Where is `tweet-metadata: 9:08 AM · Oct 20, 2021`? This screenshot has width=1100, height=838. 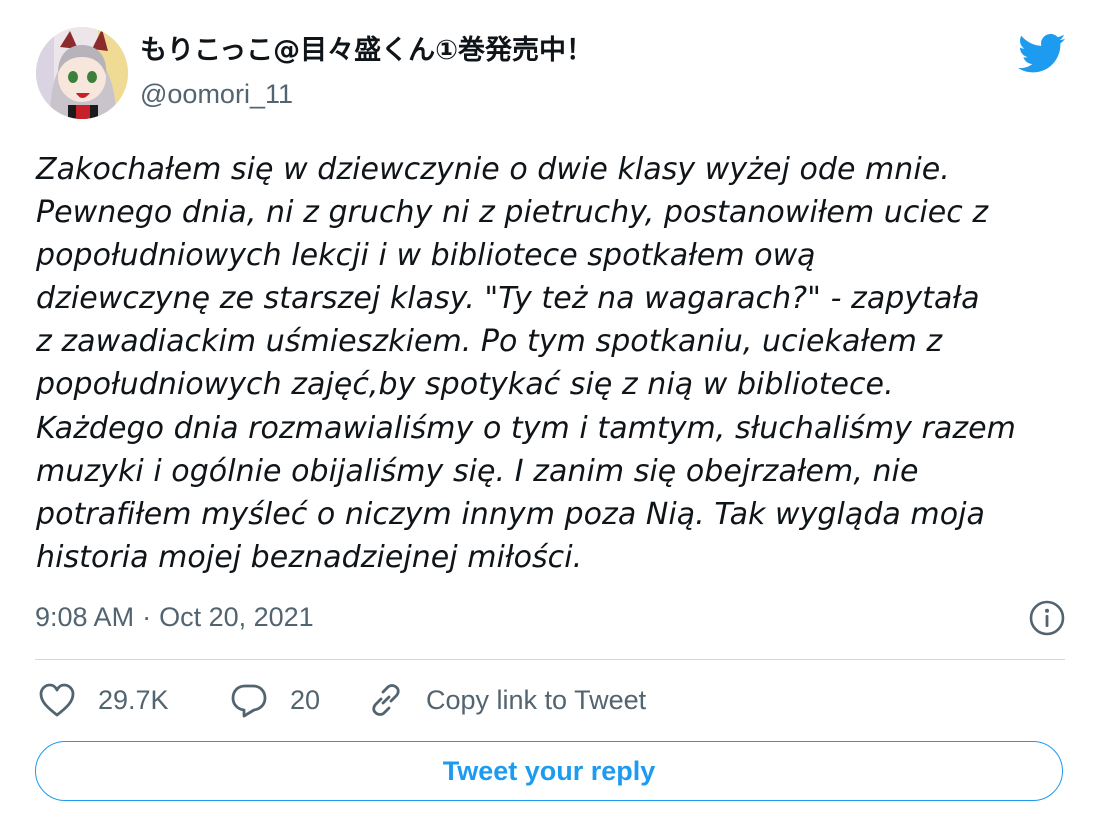
tweet-metadata: 9:08 AM · Oct 20, 2021 is located at coordinates (550, 618).